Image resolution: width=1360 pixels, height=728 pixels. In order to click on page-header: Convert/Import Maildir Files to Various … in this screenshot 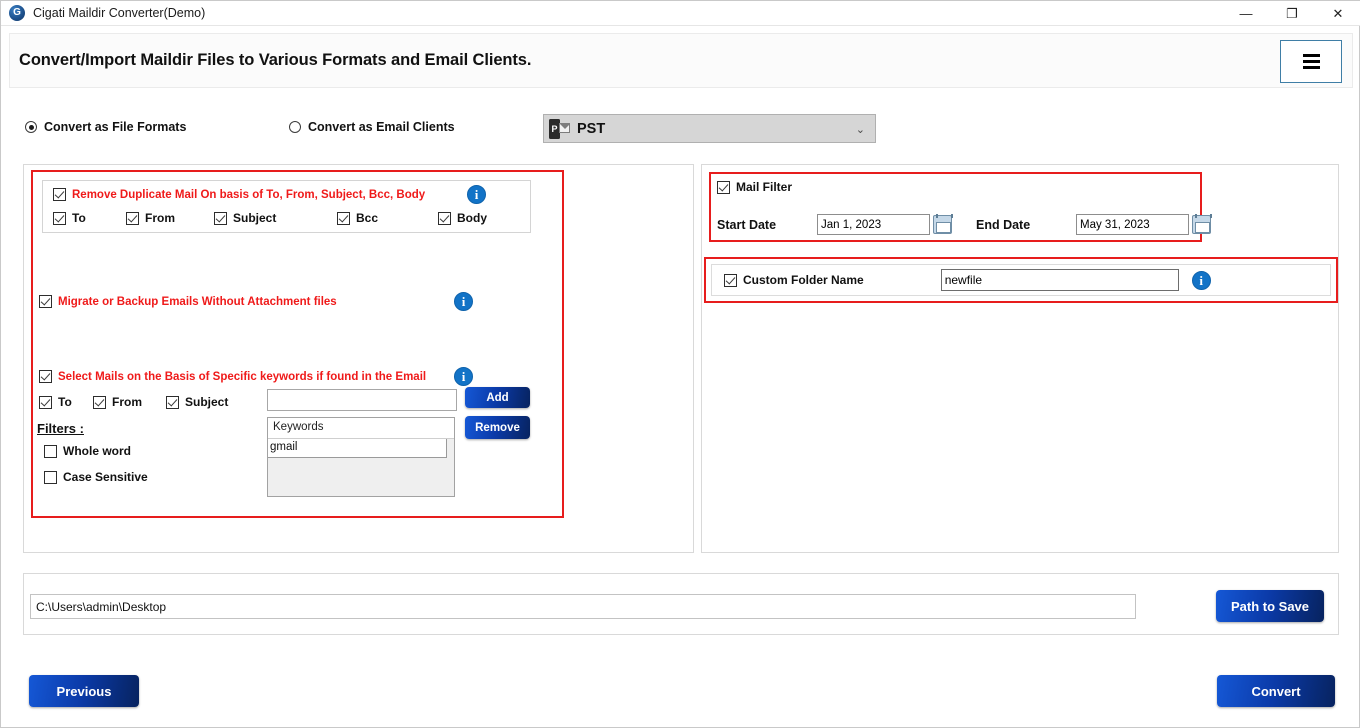, I will do `click(681, 60)`.